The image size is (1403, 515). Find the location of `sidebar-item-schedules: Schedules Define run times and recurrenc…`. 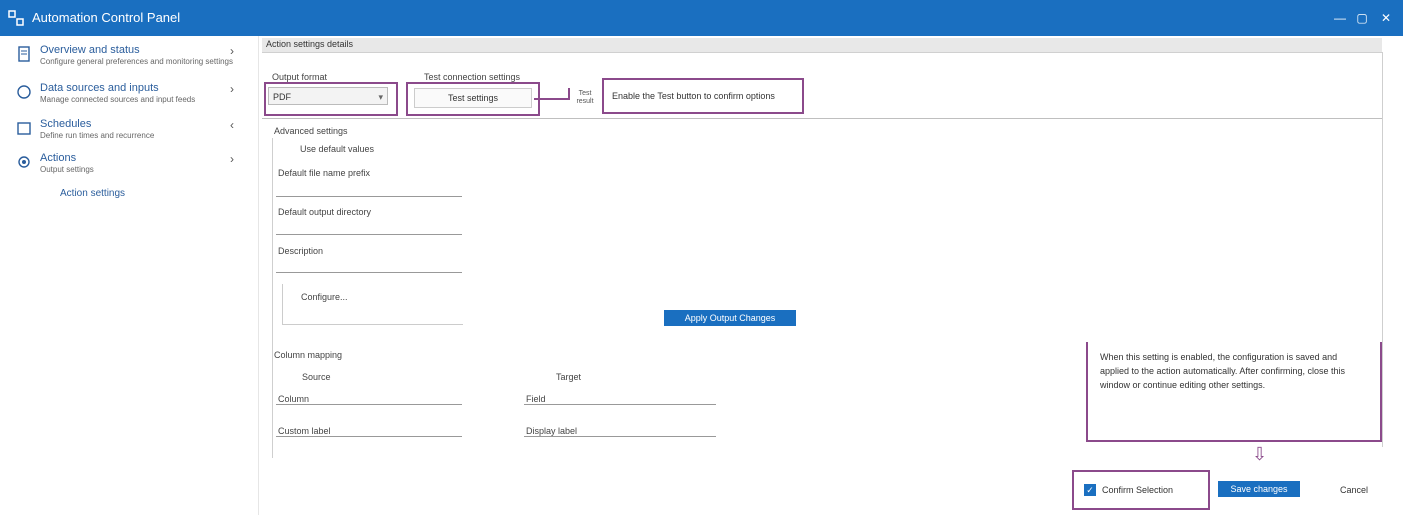

sidebar-item-schedules: Schedules Define run times and recurrenc… is located at coordinates (131, 132).